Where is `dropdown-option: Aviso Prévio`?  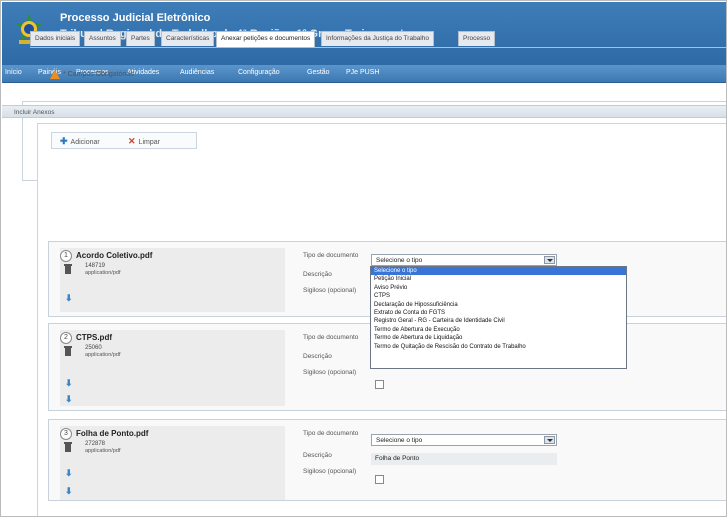
dropdown-option: Aviso Prévio is located at coordinates (498, 288).